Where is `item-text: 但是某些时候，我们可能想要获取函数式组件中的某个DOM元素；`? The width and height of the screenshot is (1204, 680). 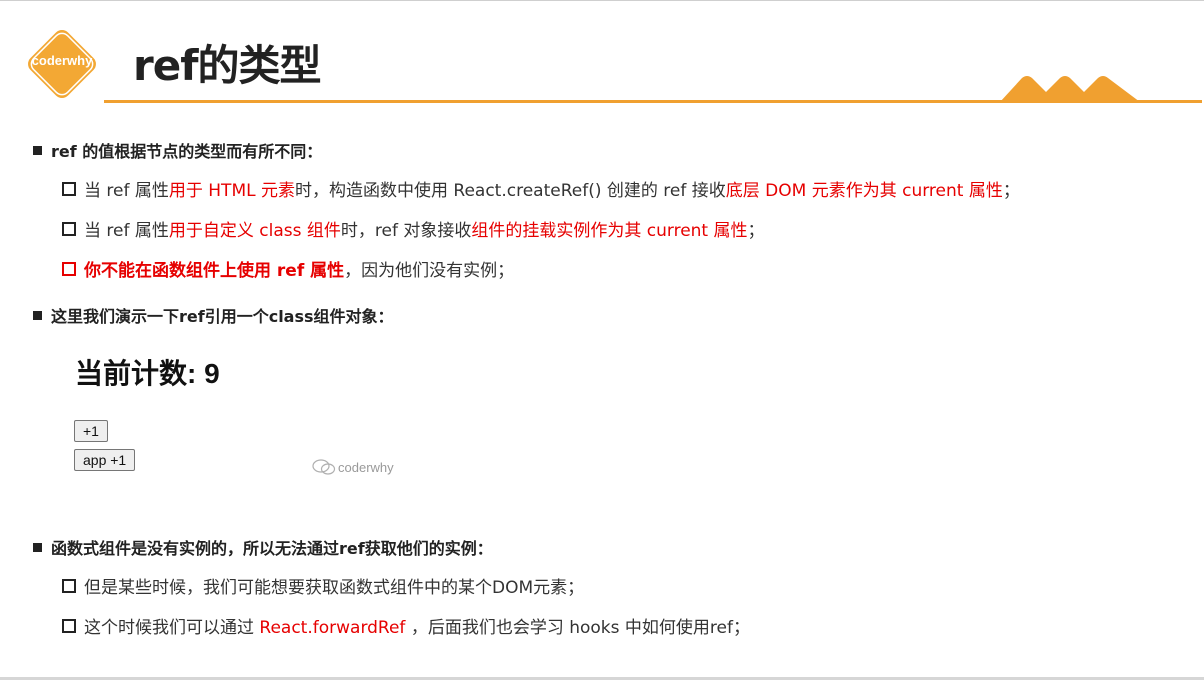 item-text: 但是某些时候，我们可能想要获取函数式组件中的某个DOM元素； is located at coordinates (334, 588).